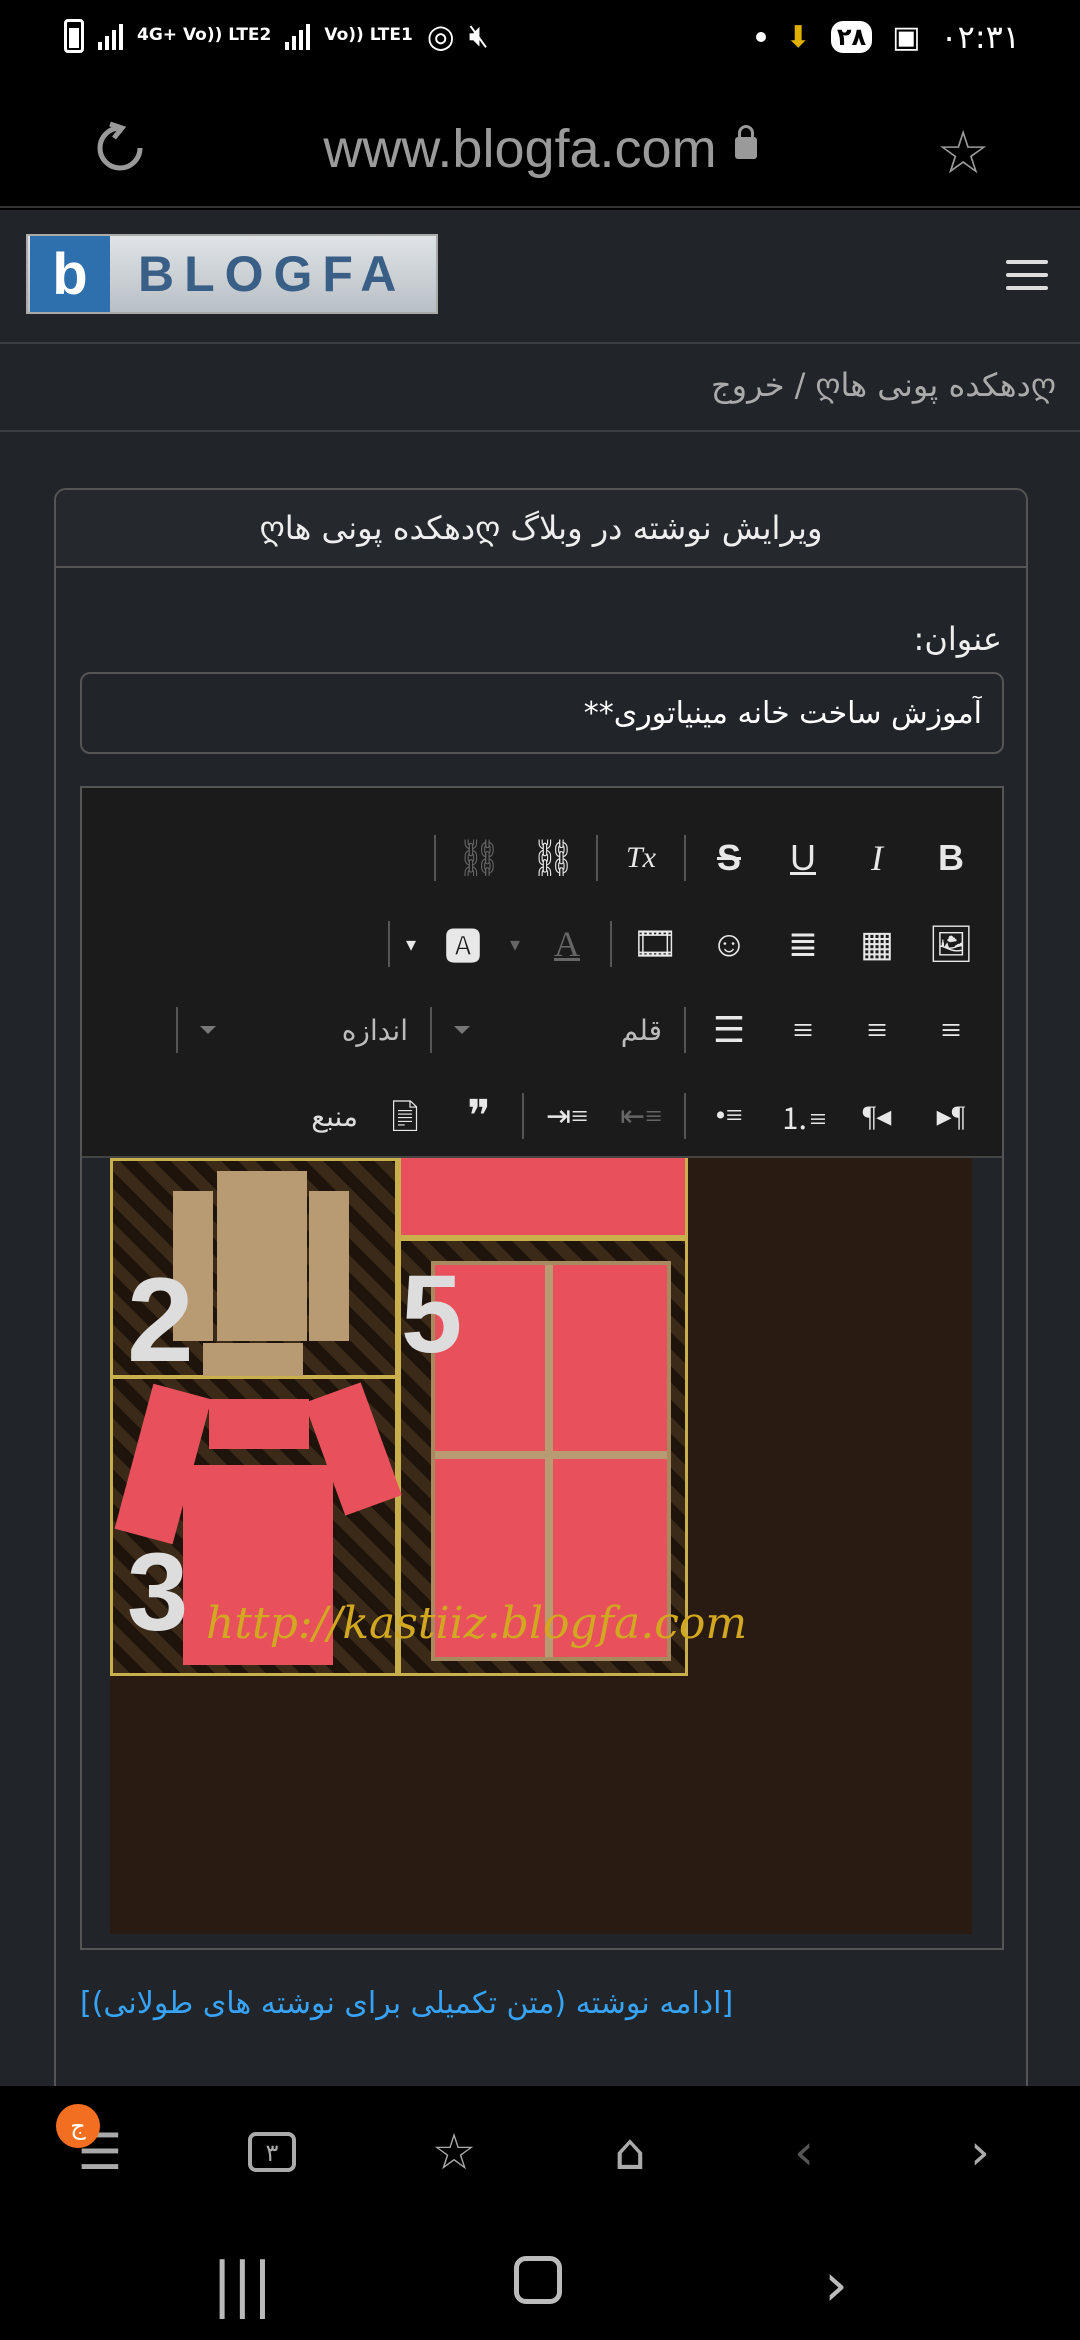 The height and width of the screenshot is (2340, 1080). I want to click on bookmark-star-icon: ☆, so click(963, 153).